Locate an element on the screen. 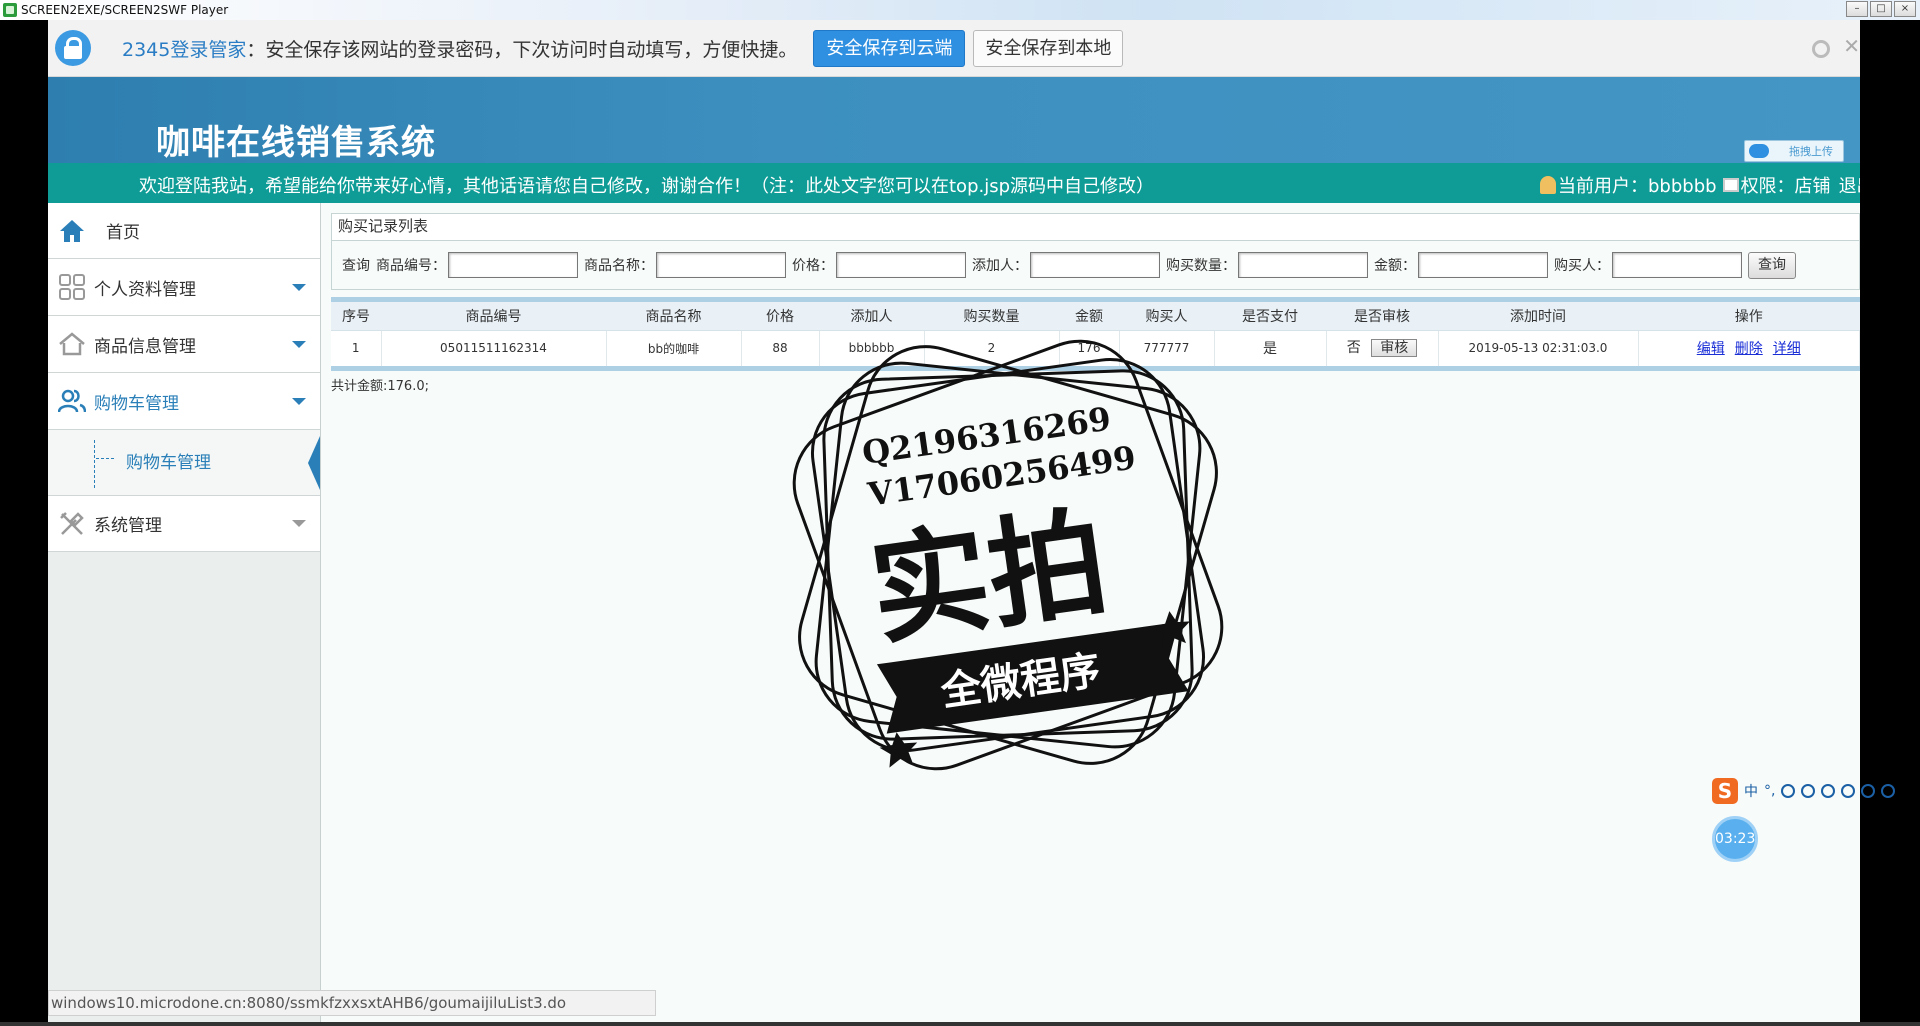  password-bar-message: 2345登录管家：安全保存该网站的登录密码，下次访问时自动填写，方便快捷。 is located at coordinates (459, 48).